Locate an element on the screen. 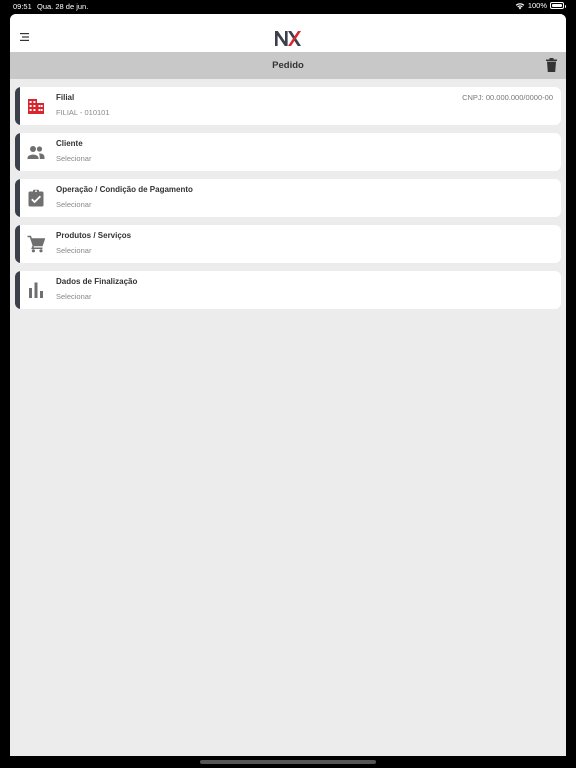 This screenshot has height=768, width=576. status-date: Qua. 28 de jun. is located at coordinates (63, 6).